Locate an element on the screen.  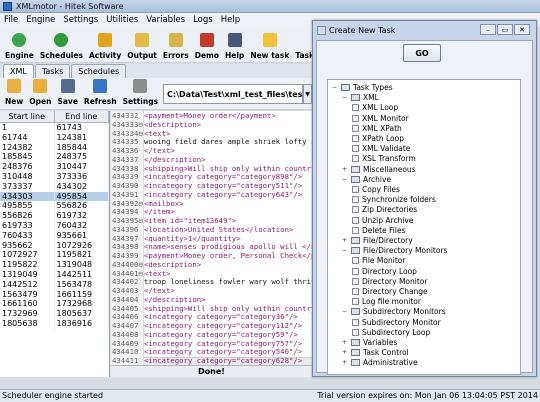
column-header-start-line: Start line is located at coordinates (27, 116).